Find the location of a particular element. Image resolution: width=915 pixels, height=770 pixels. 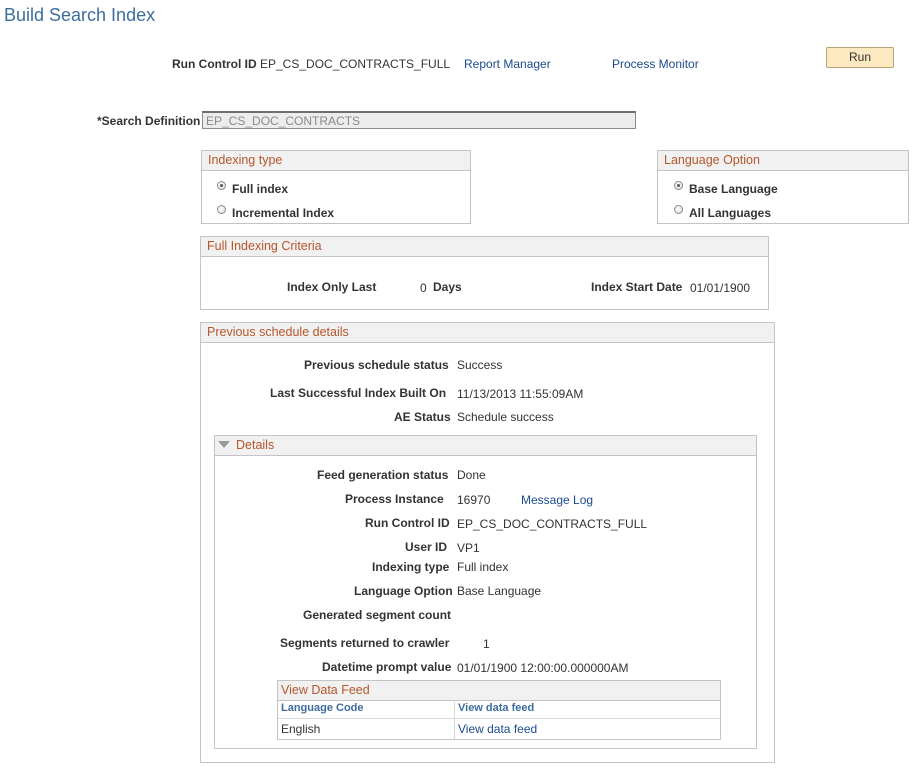

index-start-date-value: 01/01/1900 is located at coordinates (720, 288).